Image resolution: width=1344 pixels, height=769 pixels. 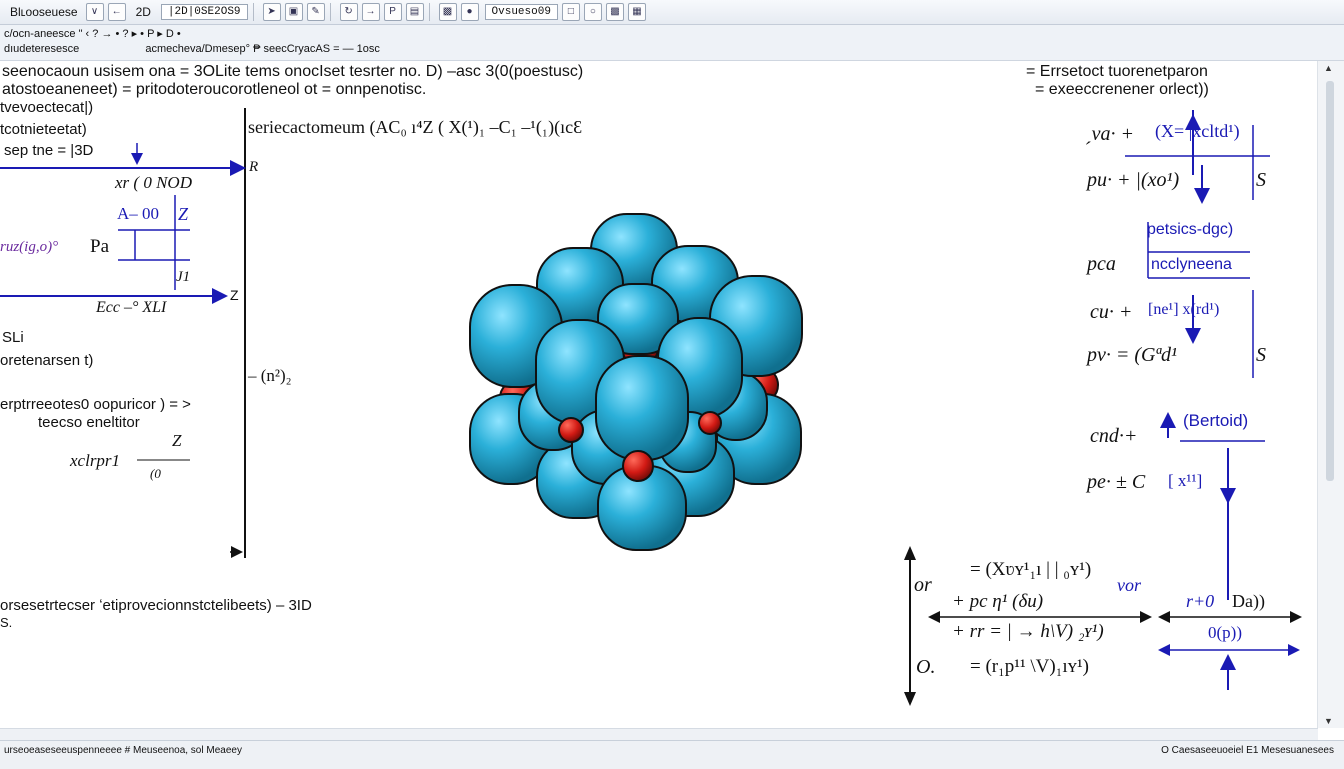 I want to click on right-box-label: petsics-dgc), so click(x=1190, y=229).